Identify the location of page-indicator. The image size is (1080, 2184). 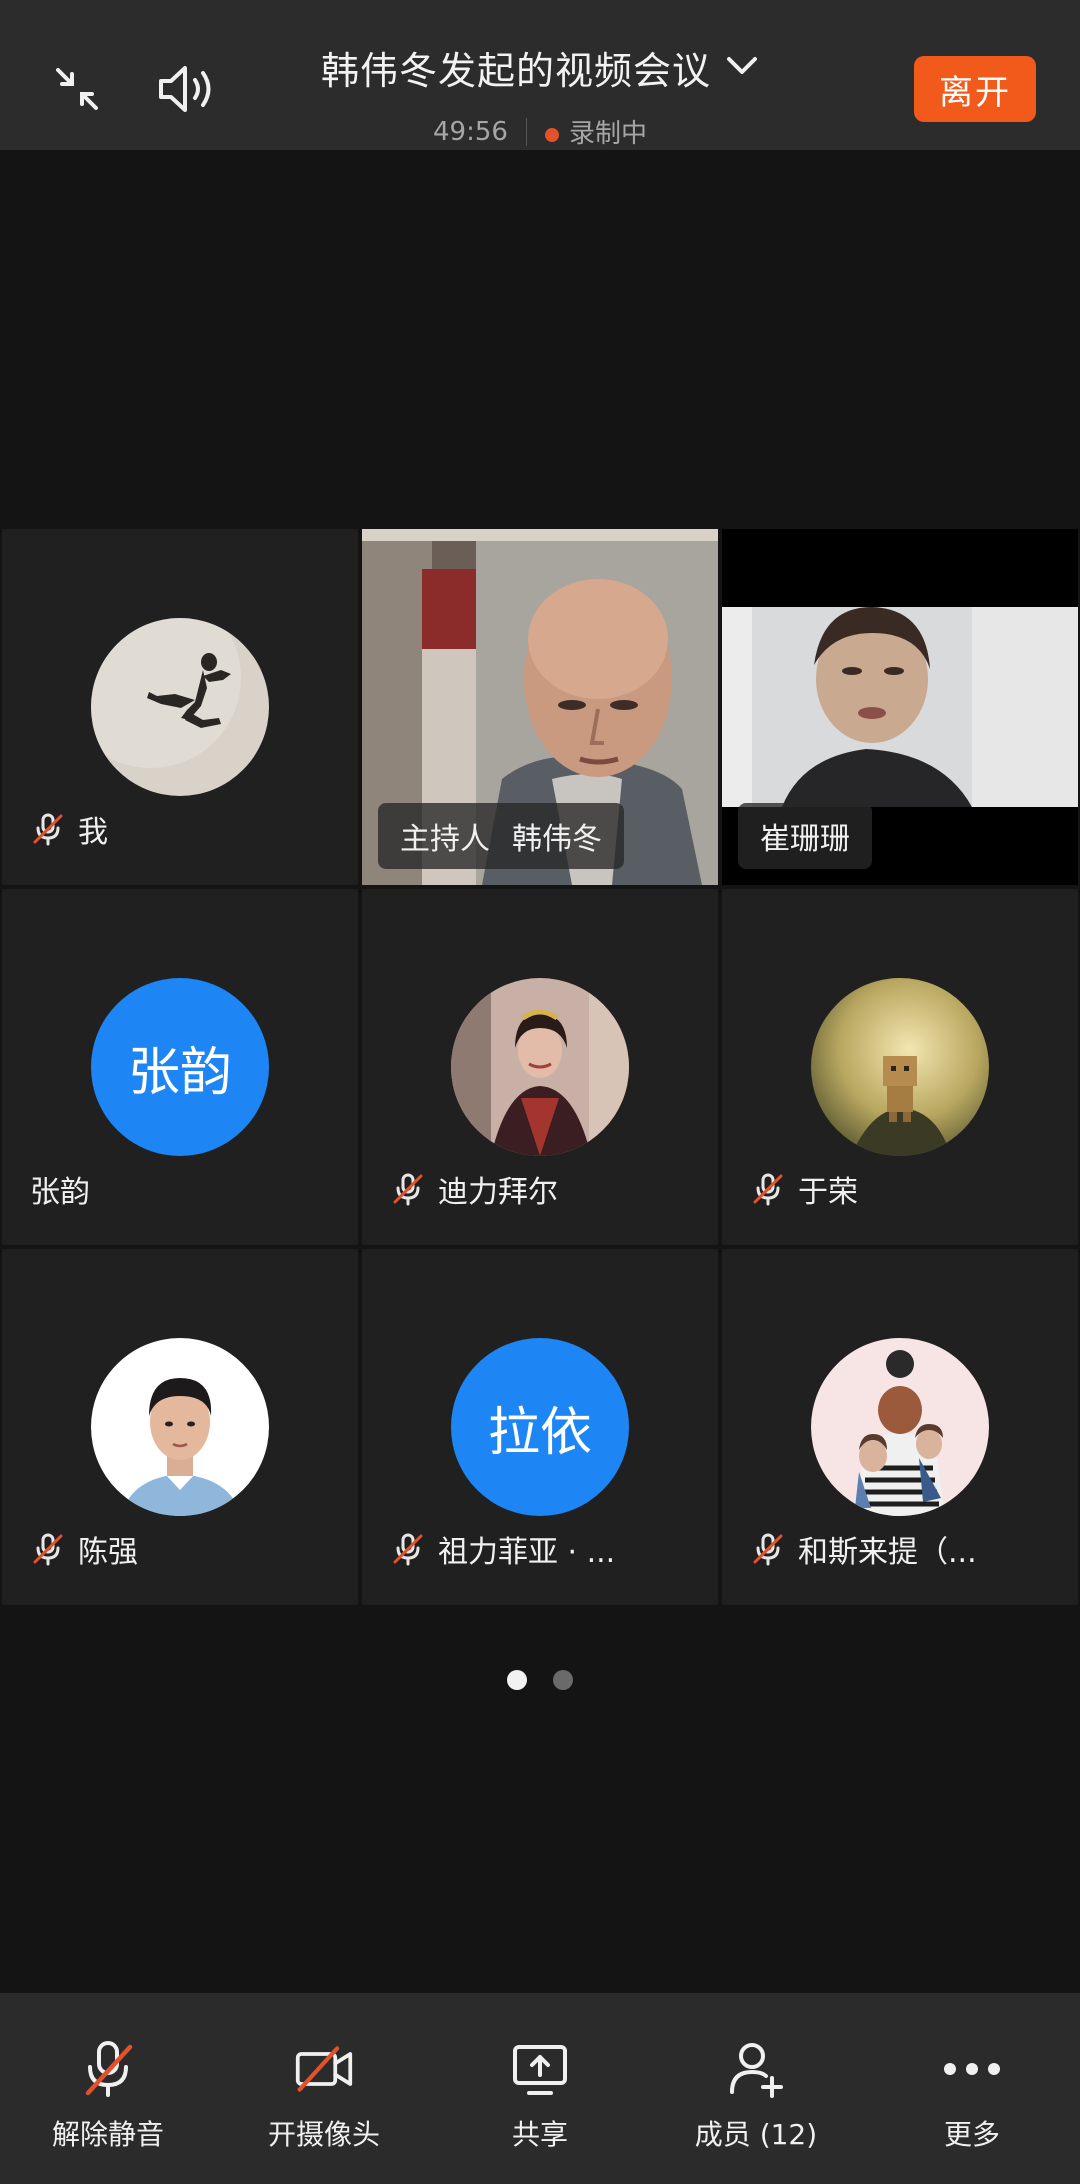
(540, 1680).